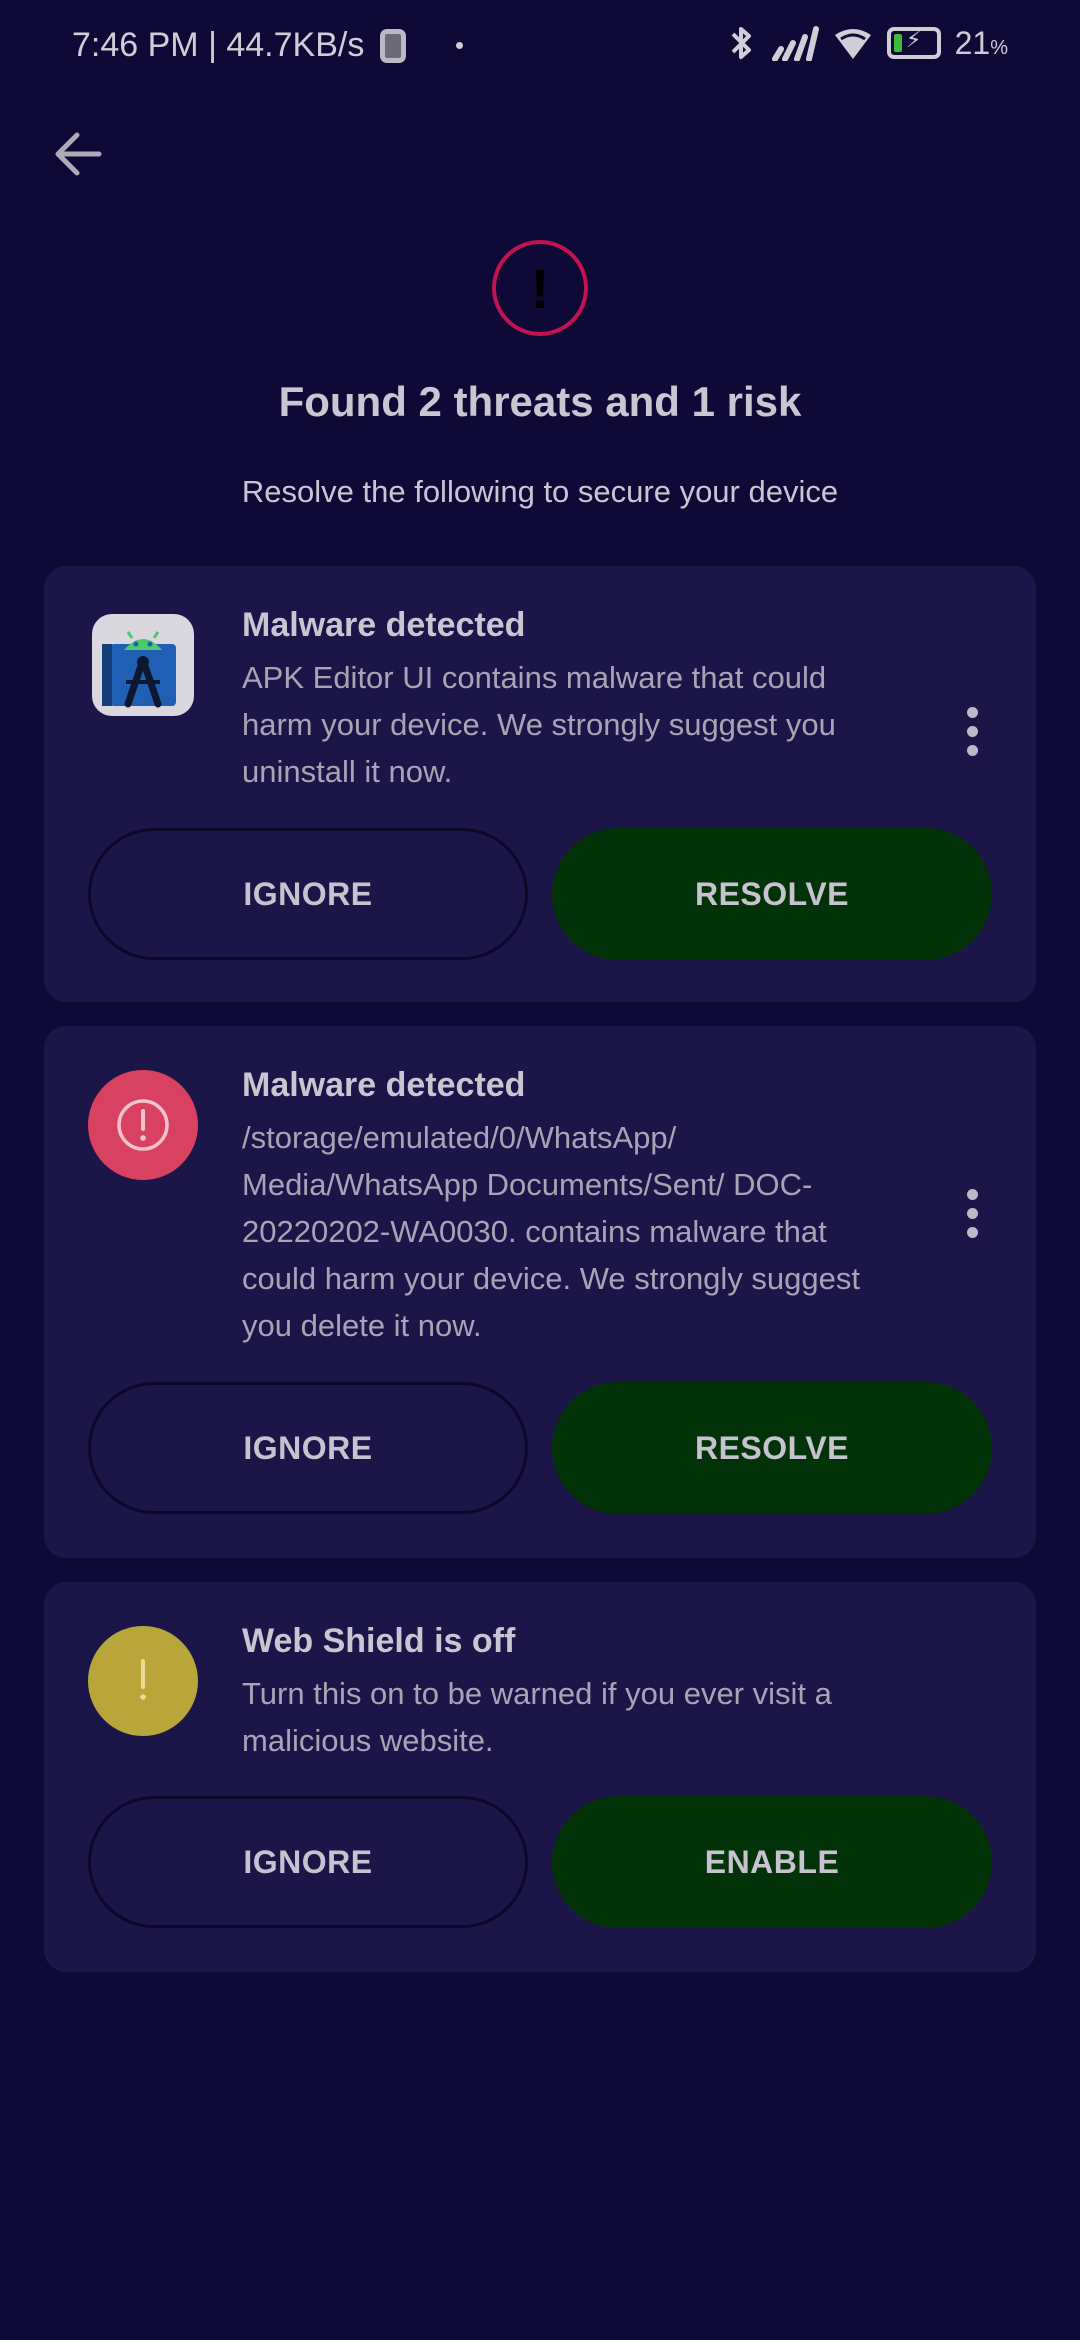  I want to click on battery-percentage-unit: %, so click(999, 47).